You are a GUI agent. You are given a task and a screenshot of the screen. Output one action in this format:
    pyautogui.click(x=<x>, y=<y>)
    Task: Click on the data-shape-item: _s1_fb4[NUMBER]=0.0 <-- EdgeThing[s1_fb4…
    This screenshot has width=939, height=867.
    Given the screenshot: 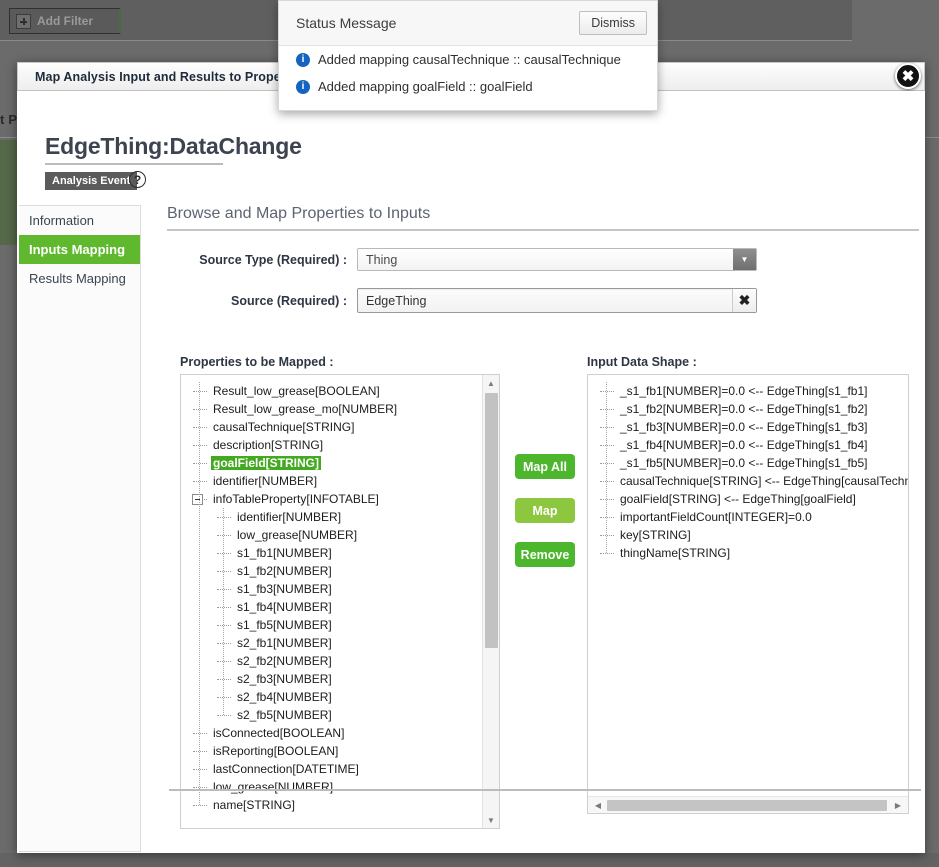 What is the action you would take?
    pyautogui.click(x=748, y=445)
    